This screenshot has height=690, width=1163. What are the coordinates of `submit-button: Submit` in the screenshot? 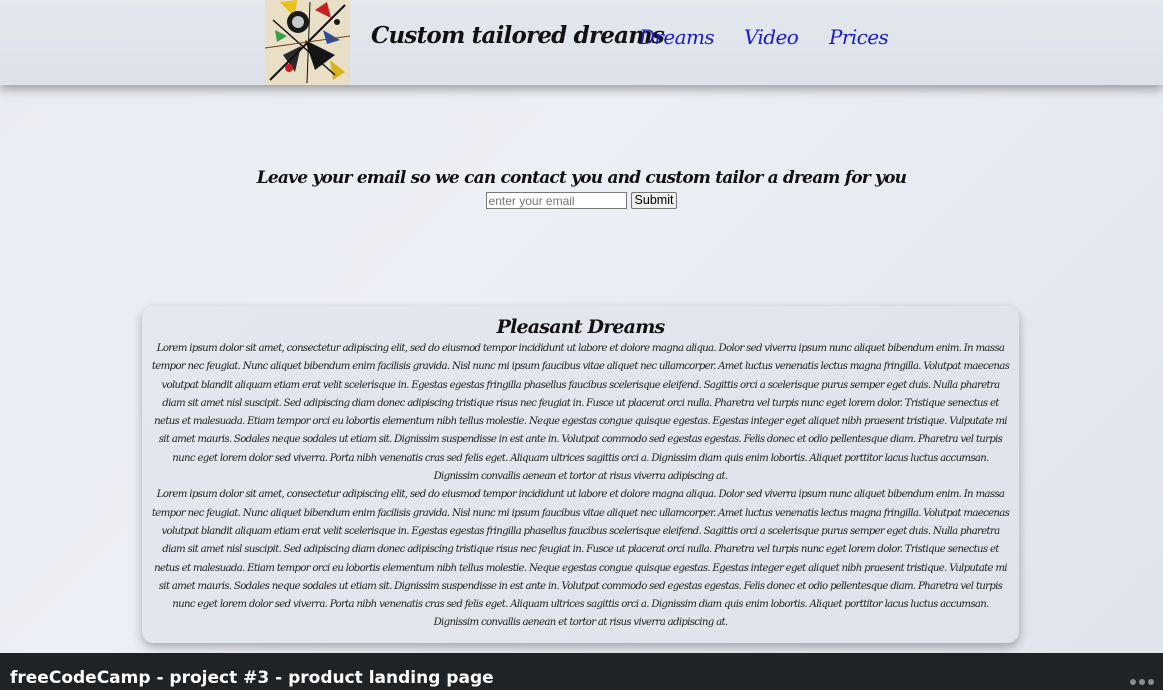 It's located at (654, 200).